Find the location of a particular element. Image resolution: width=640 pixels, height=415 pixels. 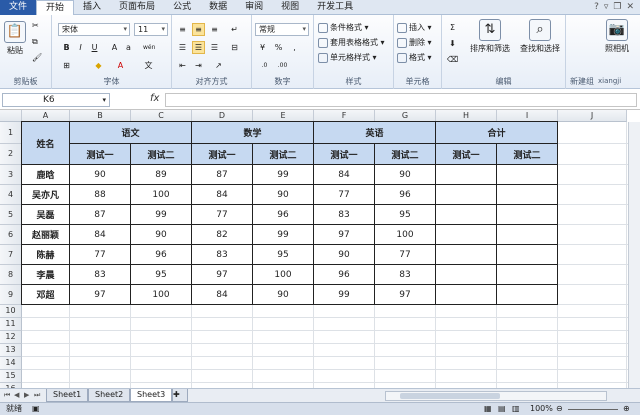

column-header: F is located at coordinates (344, 116).